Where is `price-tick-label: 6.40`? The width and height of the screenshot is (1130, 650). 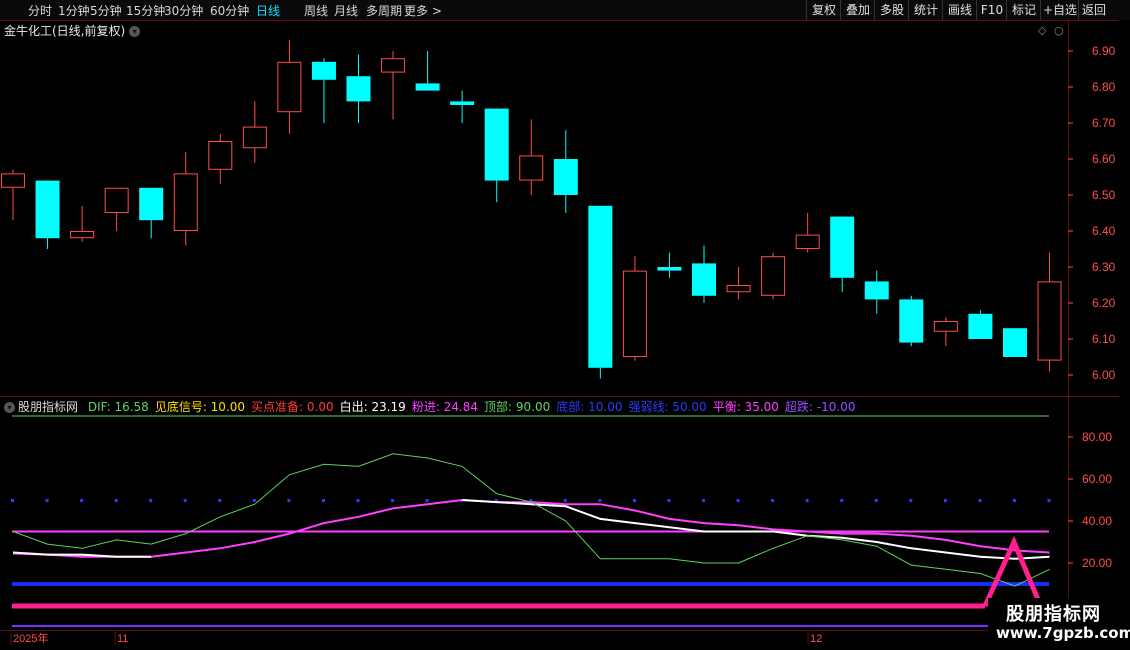 price-tick-label: 6.40 is located at coordinates (1104, 231).